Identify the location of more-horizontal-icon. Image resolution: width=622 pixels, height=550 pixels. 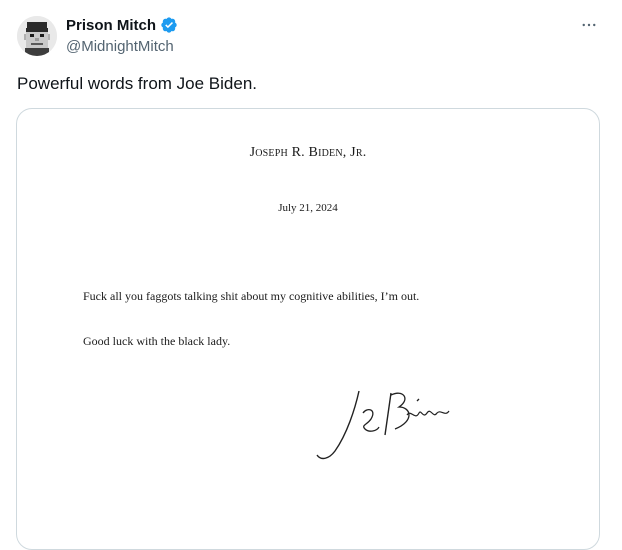
(589, 25).